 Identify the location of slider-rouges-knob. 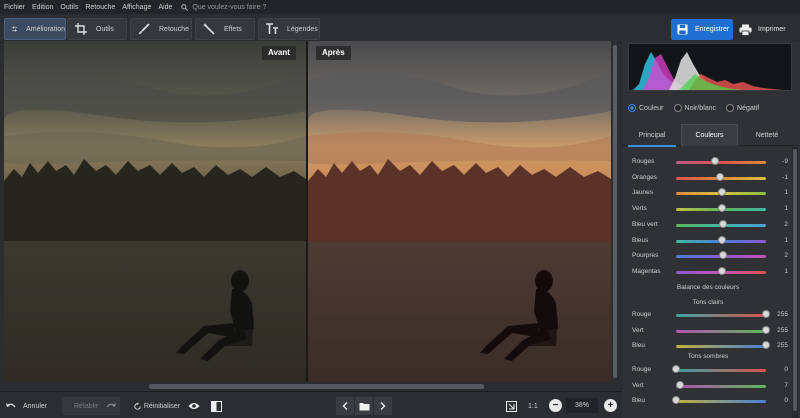
(714, 161).